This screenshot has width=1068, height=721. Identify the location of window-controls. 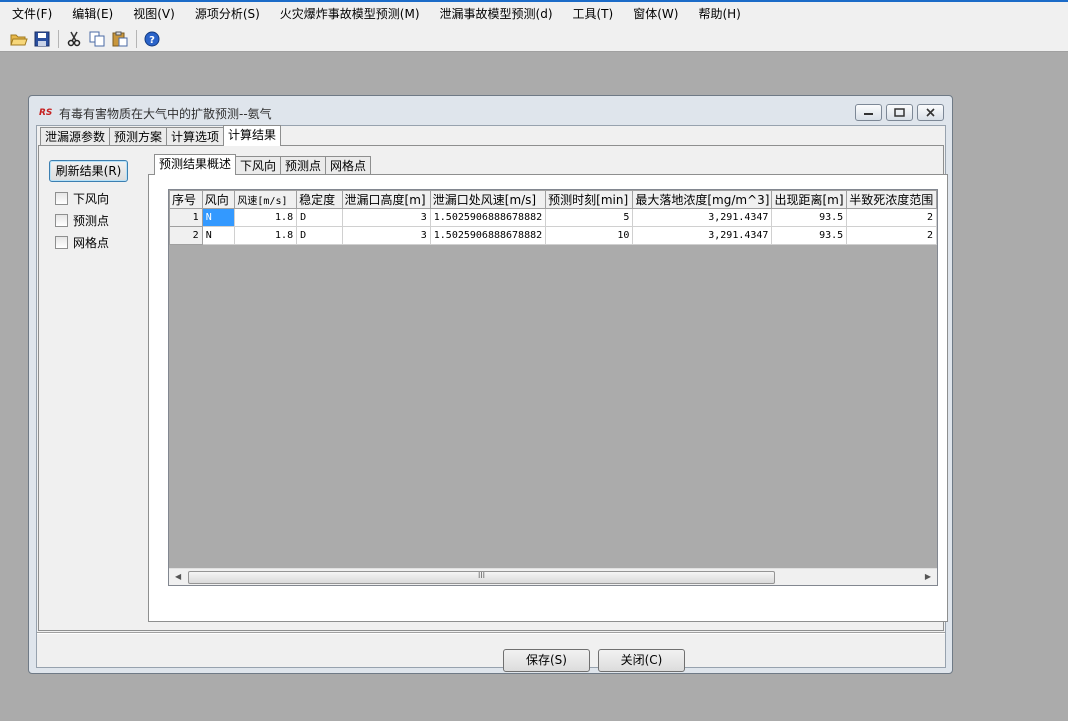
(897, 112).